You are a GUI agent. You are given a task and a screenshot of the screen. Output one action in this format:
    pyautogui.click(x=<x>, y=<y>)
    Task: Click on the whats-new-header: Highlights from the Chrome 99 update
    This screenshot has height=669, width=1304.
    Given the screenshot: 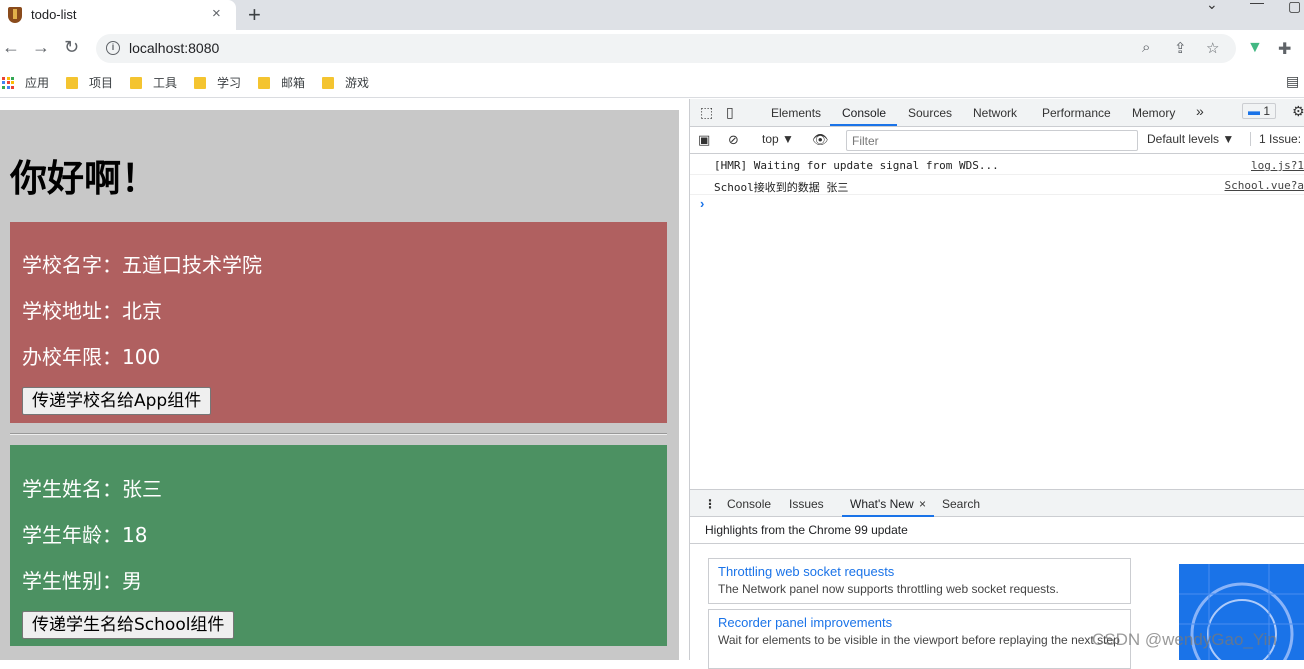 What is the action you would take?
    pyautogui.click(x=997, y=530)
    